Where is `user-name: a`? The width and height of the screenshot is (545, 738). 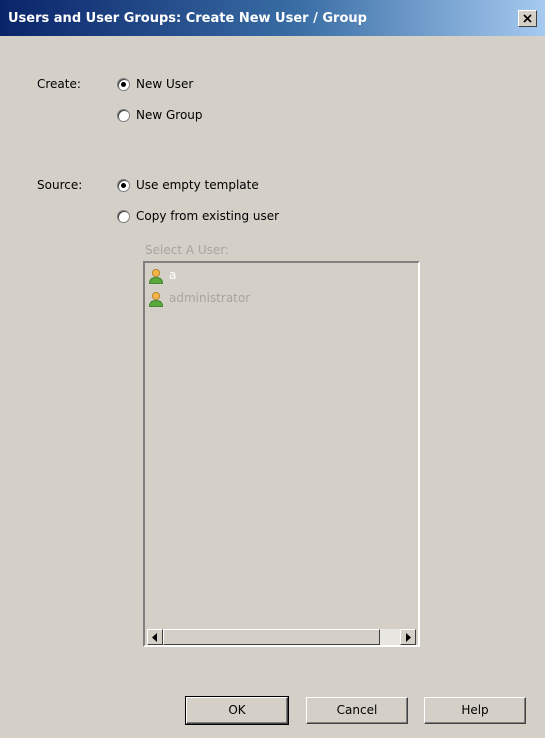 user-name: a is located at coordinates (173, 275).